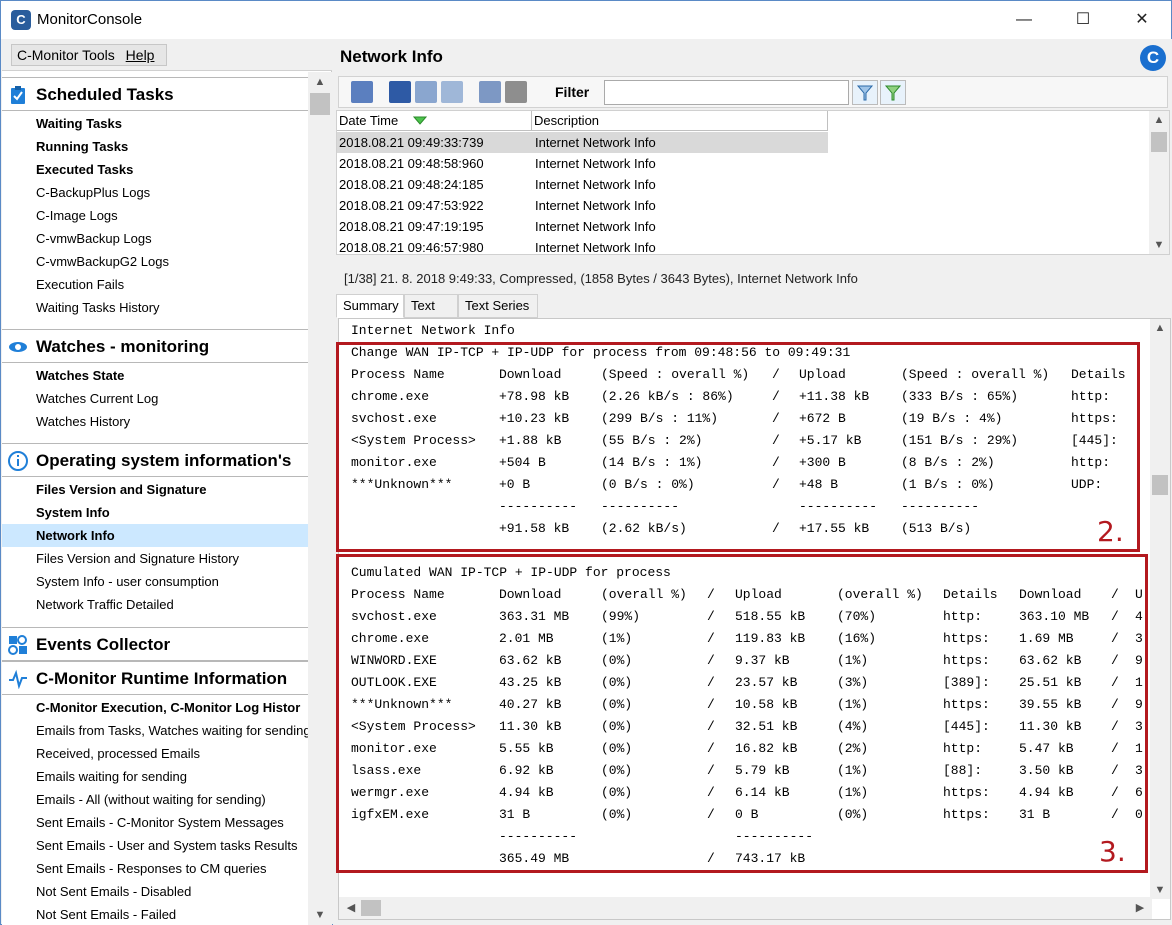 The width and height of the screenshot is (1172, 925). I want to click on nav-item-executed-tasks: Executed Tasks, so click(155, 169).